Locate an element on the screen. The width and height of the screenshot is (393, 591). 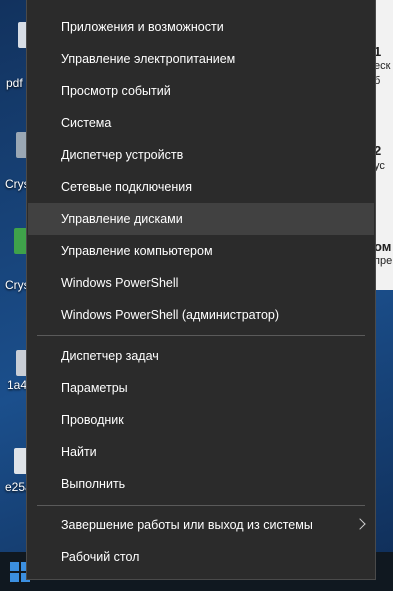
menu-item-power-options: Управление электропитанием is located at coordinates (201, 59).